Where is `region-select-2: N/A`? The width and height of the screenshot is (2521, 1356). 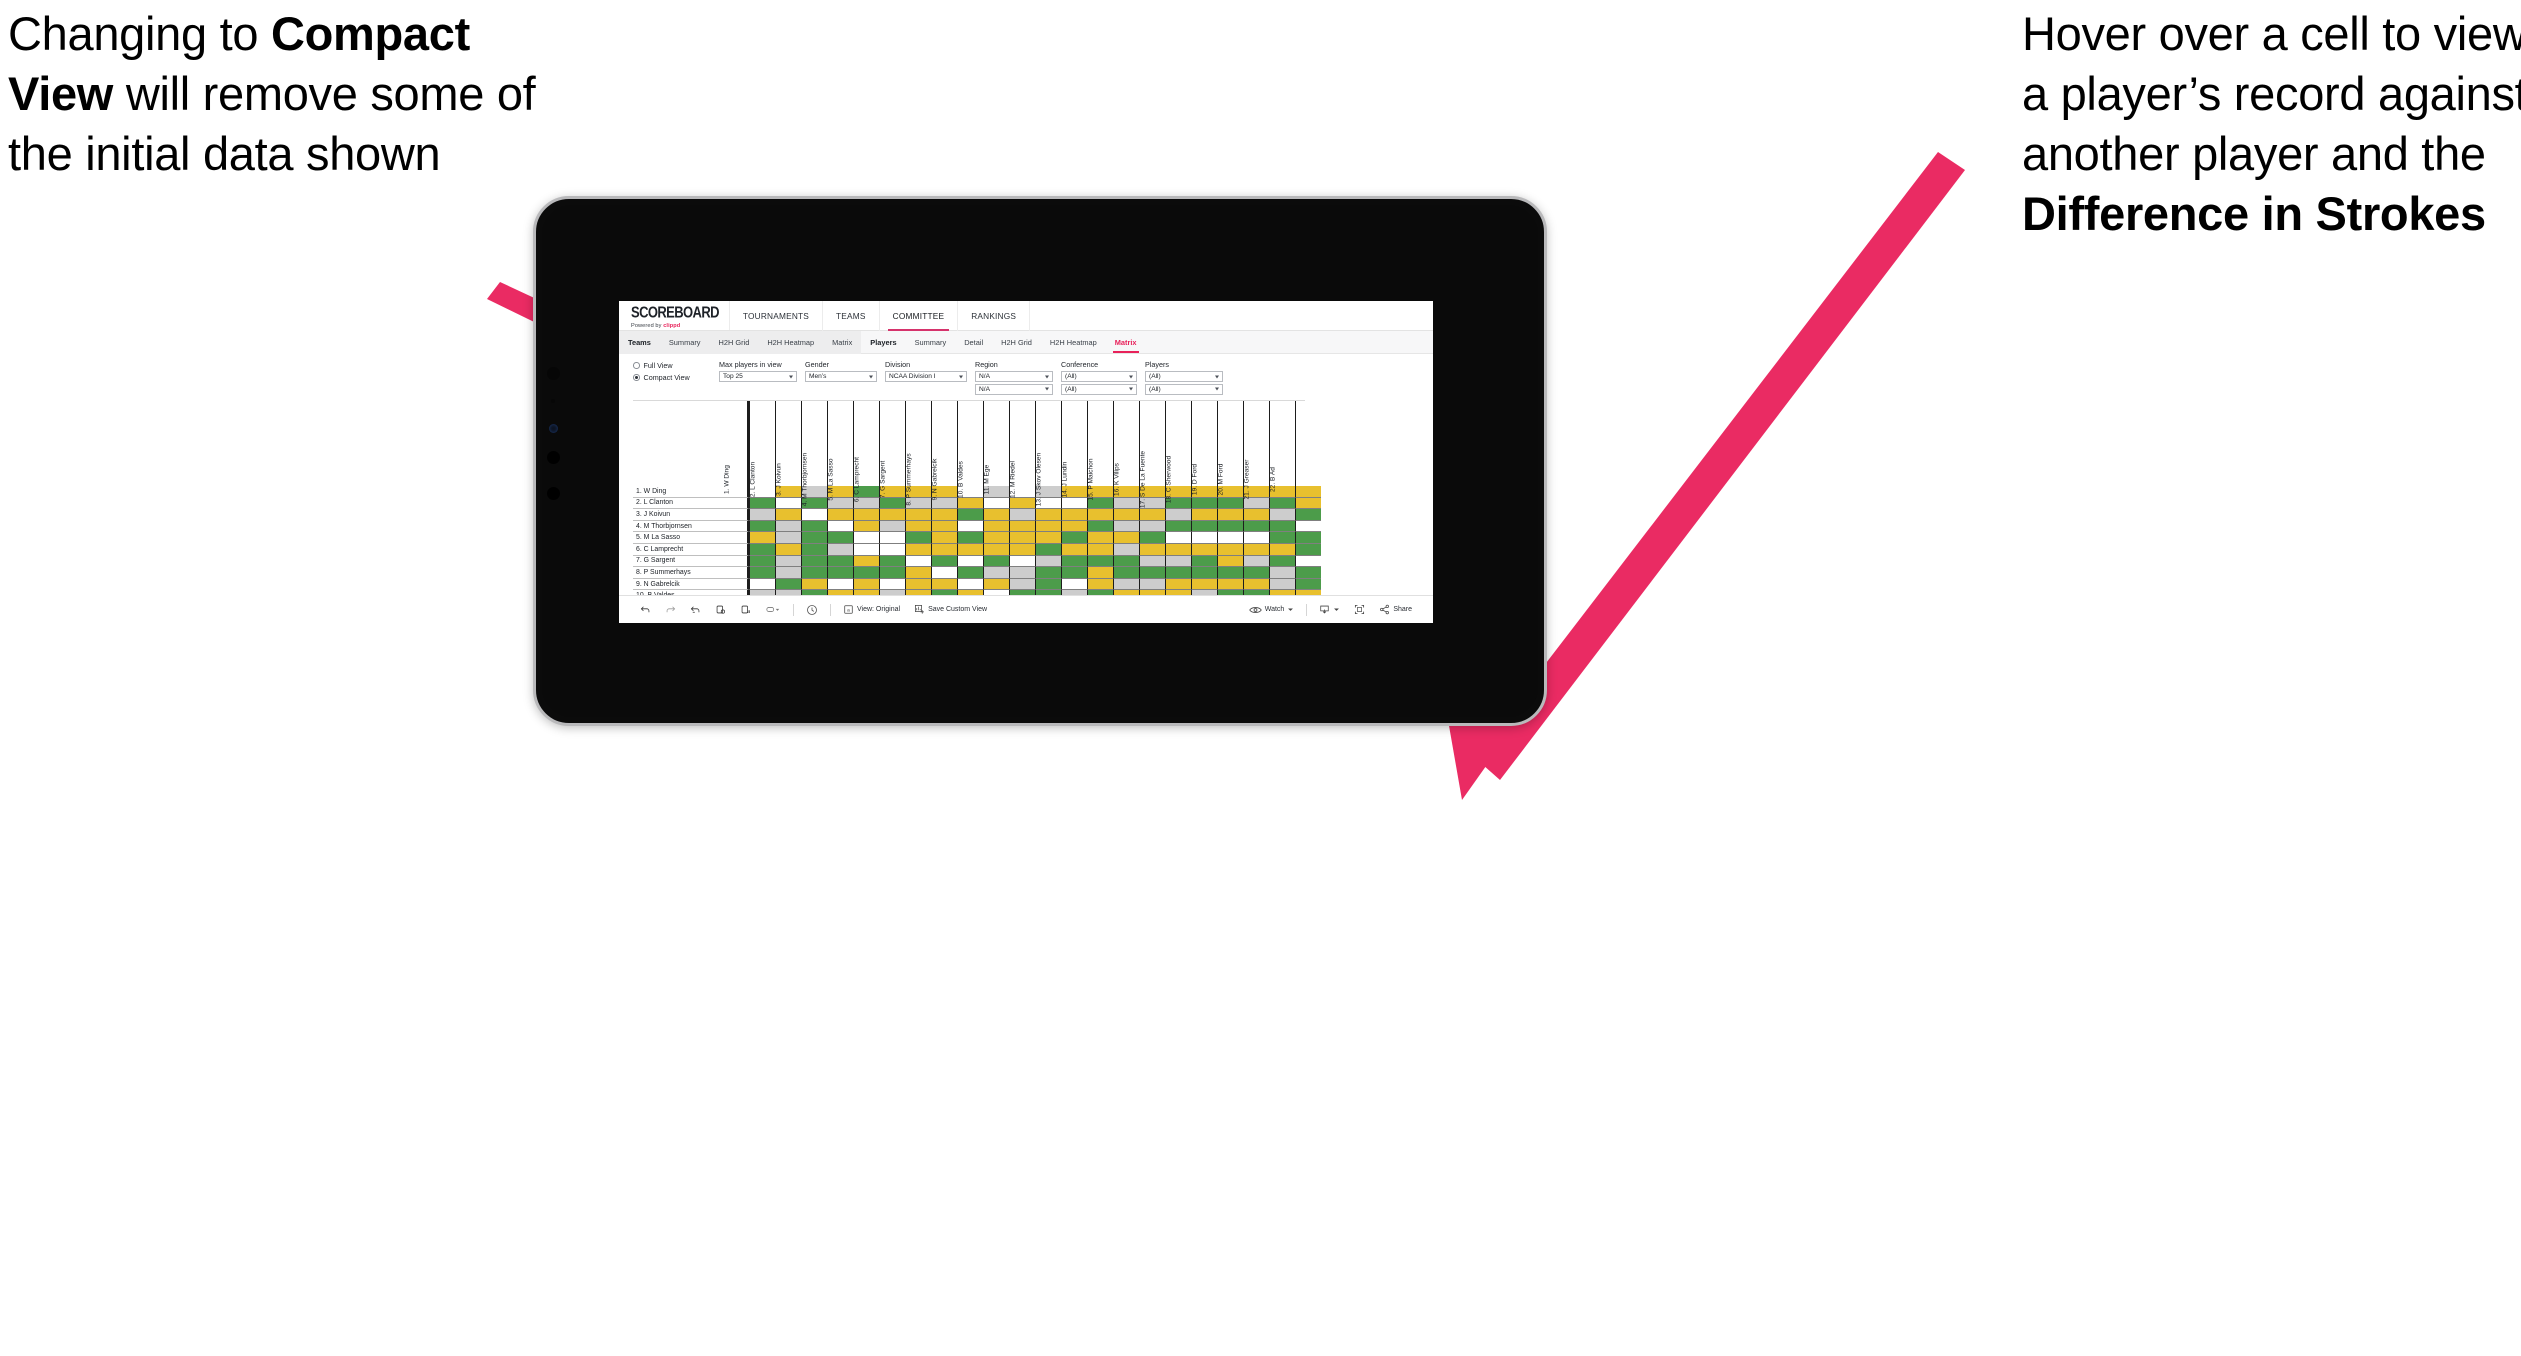
region-select-2: N/A is located at coordinates (1014, 389).